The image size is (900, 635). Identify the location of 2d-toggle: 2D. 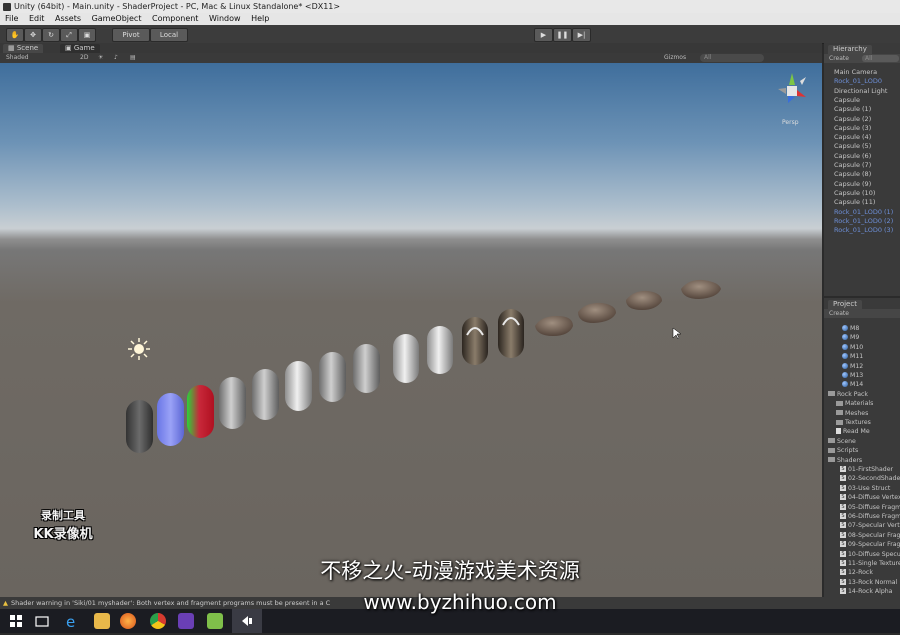
(84, 58).